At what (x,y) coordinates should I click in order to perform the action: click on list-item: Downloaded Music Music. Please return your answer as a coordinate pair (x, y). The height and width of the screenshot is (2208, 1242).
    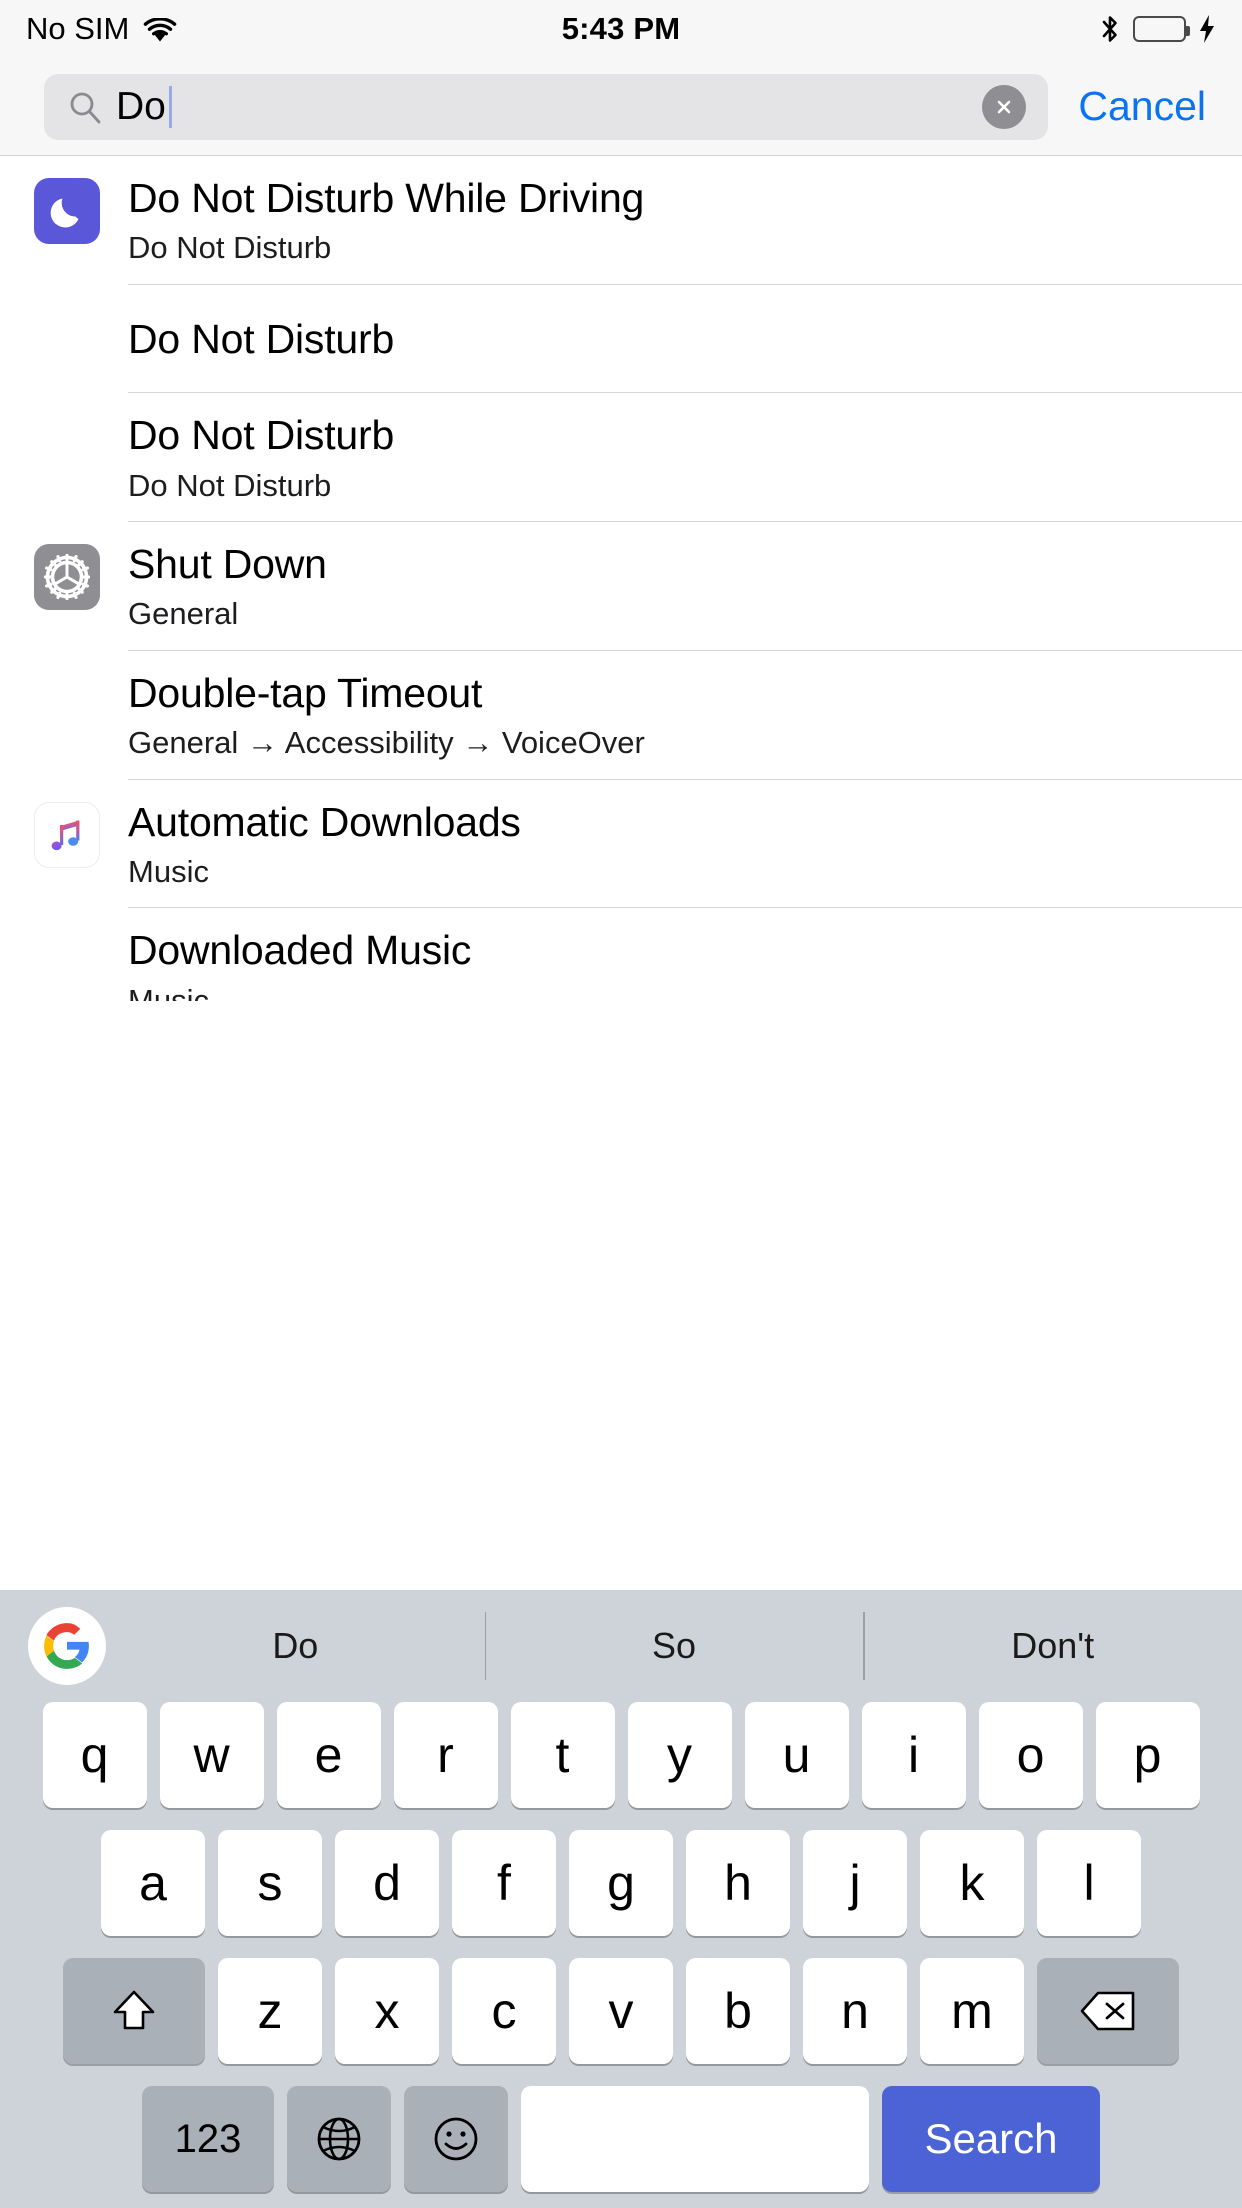
    Looking at the image, I should click on (621, 954).